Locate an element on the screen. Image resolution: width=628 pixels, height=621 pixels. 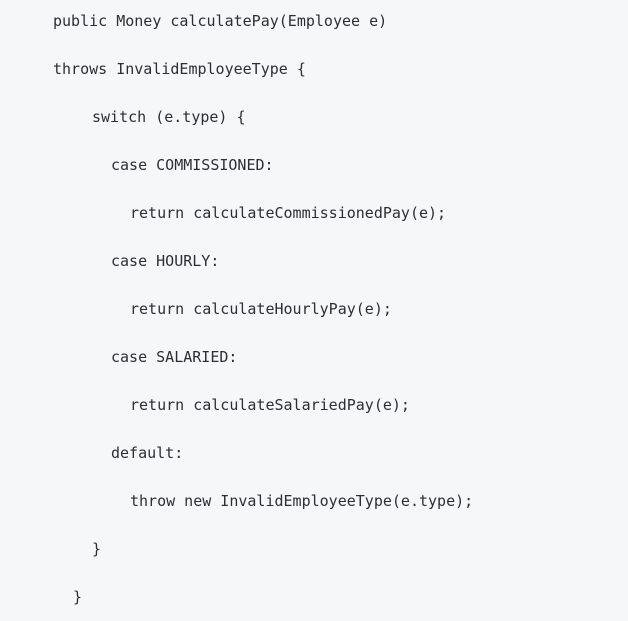
code-line-return-hourly: return calculateHourlyPay(e); is located at coordinates (261, 309).